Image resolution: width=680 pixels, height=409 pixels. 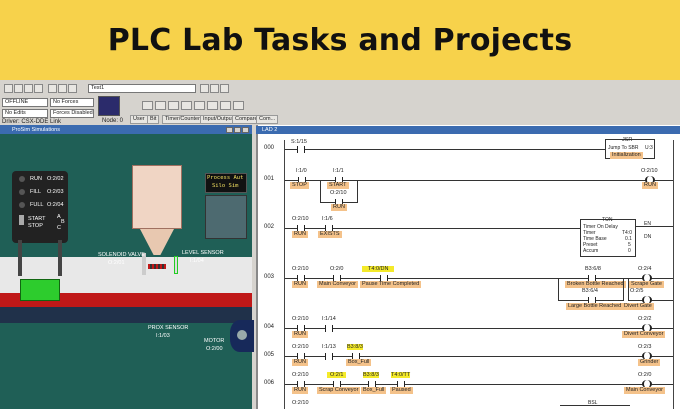 What do you see at coordinates (590, 291) in the screenshot?
I see `contact-address: B3:6/4` at bounding box center [590, 291].